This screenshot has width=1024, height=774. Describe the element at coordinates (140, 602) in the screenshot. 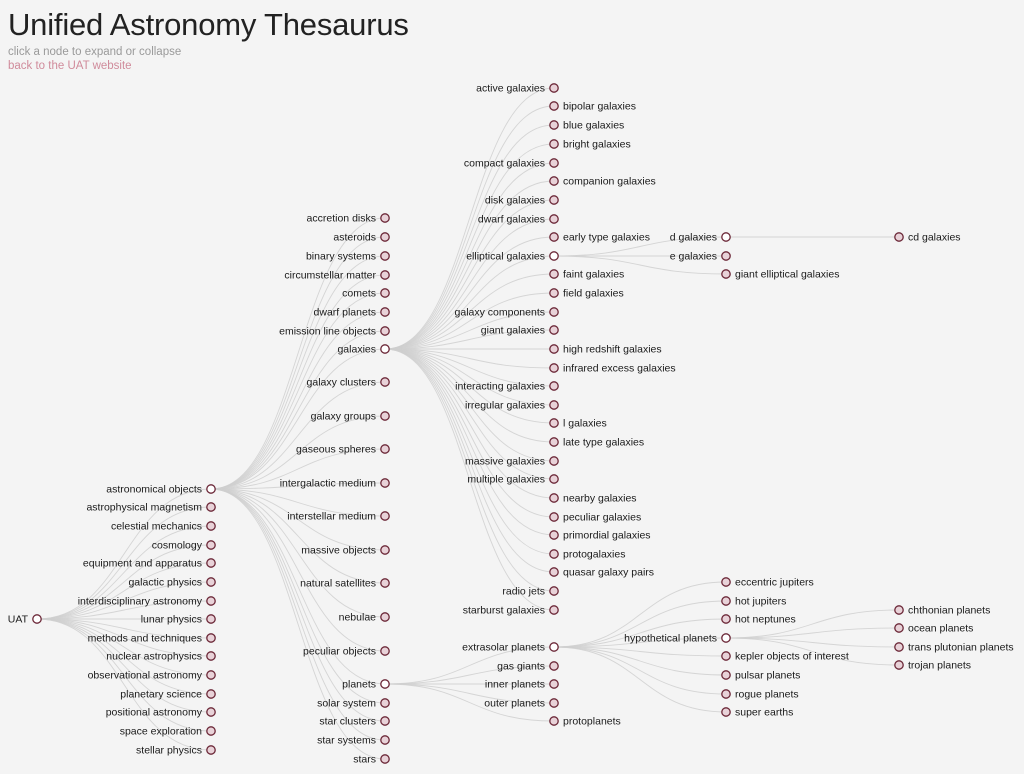

I see `tree-node-label: interdisciplinary astronomy` at that location.